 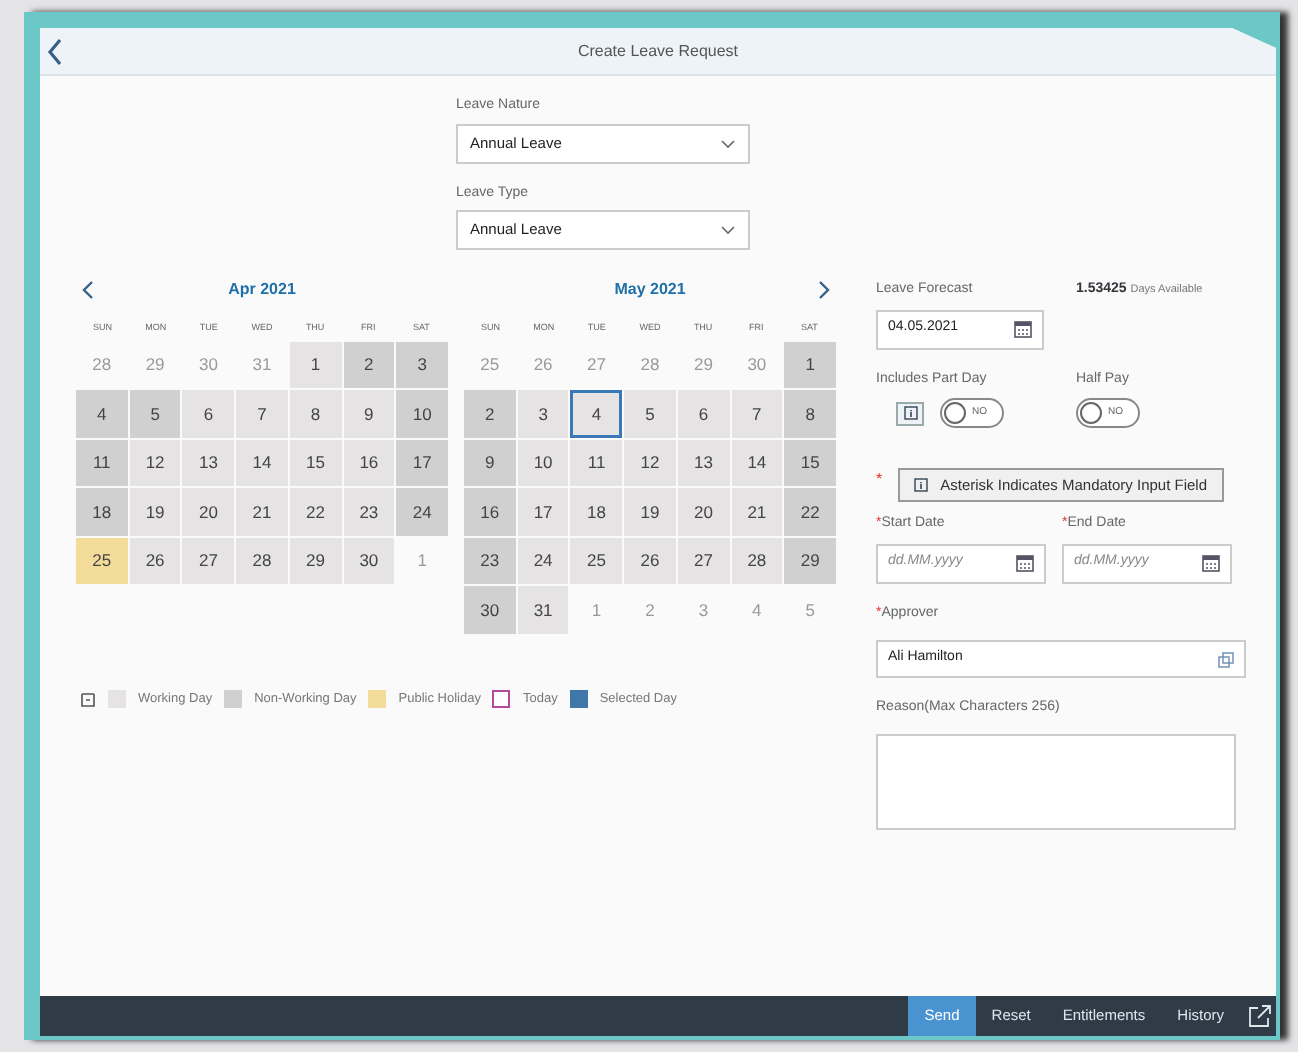 What do you see at coordinates (658, 51) in the screenshot?
I see `page-title: Create Leave Request` at bounding box center [658, 51].